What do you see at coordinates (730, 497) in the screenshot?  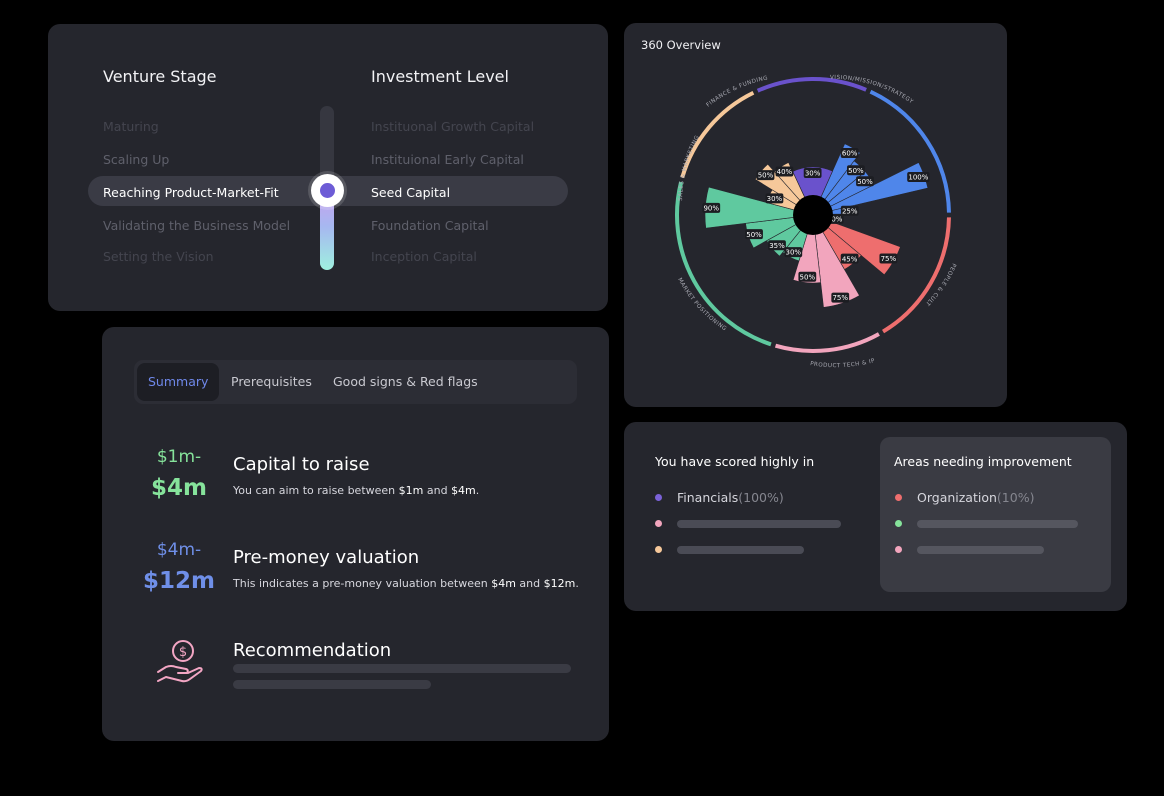 I see `high-score-item: Financials(100%)` at bounding box center [730, 497].